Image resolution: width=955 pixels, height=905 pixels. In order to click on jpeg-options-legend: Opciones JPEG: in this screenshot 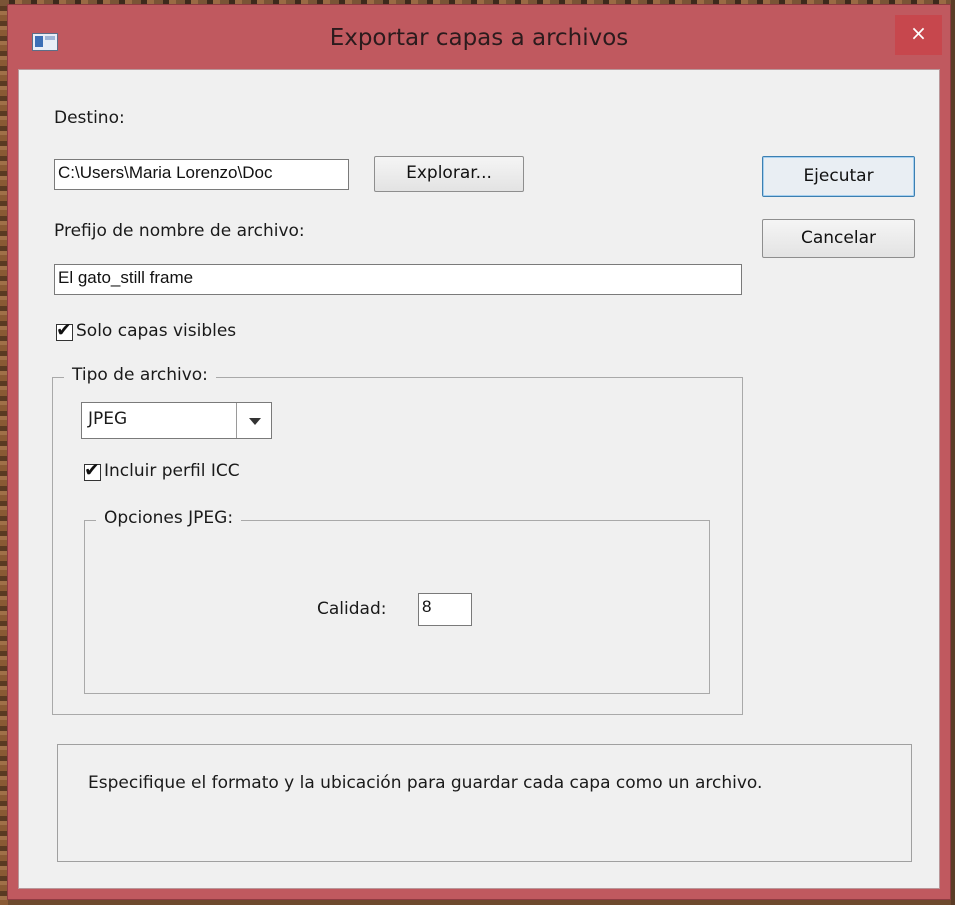, I will do `click(169, 518)`.